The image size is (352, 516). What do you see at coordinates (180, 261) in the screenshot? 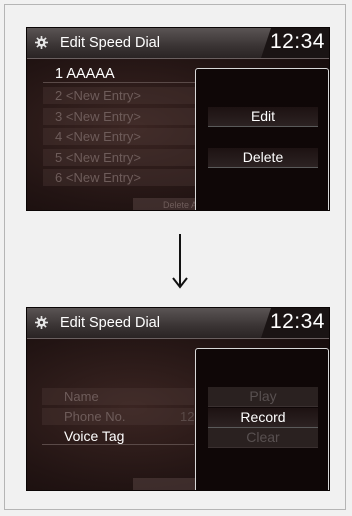
I see `down-arrow-icon` at bounding box center [180, 261].